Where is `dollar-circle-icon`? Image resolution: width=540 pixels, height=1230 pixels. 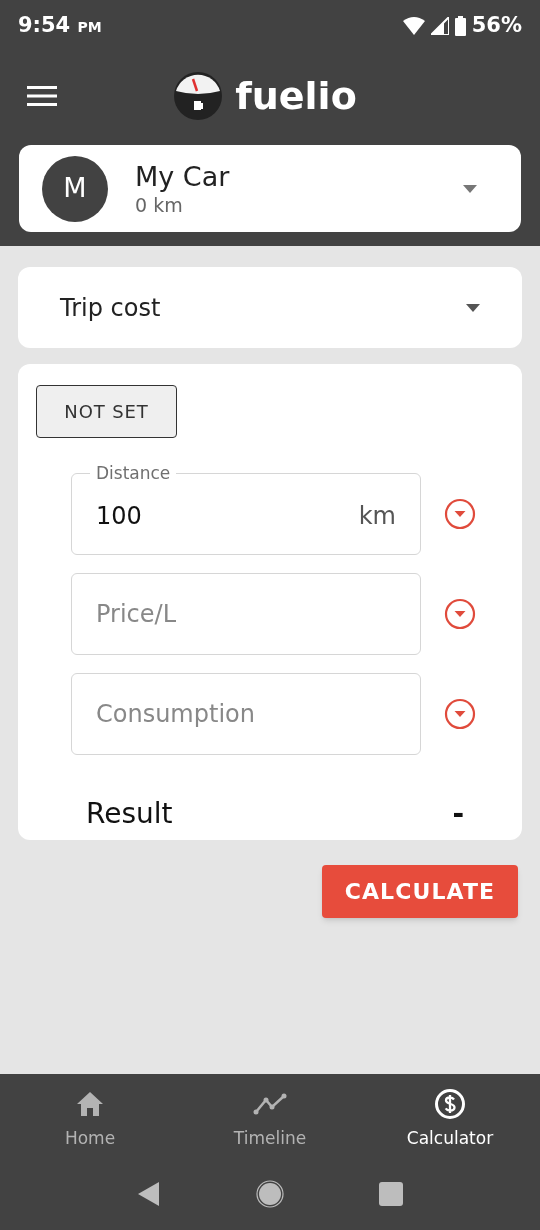
dollar-circle-icon is located at coordinates (450, 1103).